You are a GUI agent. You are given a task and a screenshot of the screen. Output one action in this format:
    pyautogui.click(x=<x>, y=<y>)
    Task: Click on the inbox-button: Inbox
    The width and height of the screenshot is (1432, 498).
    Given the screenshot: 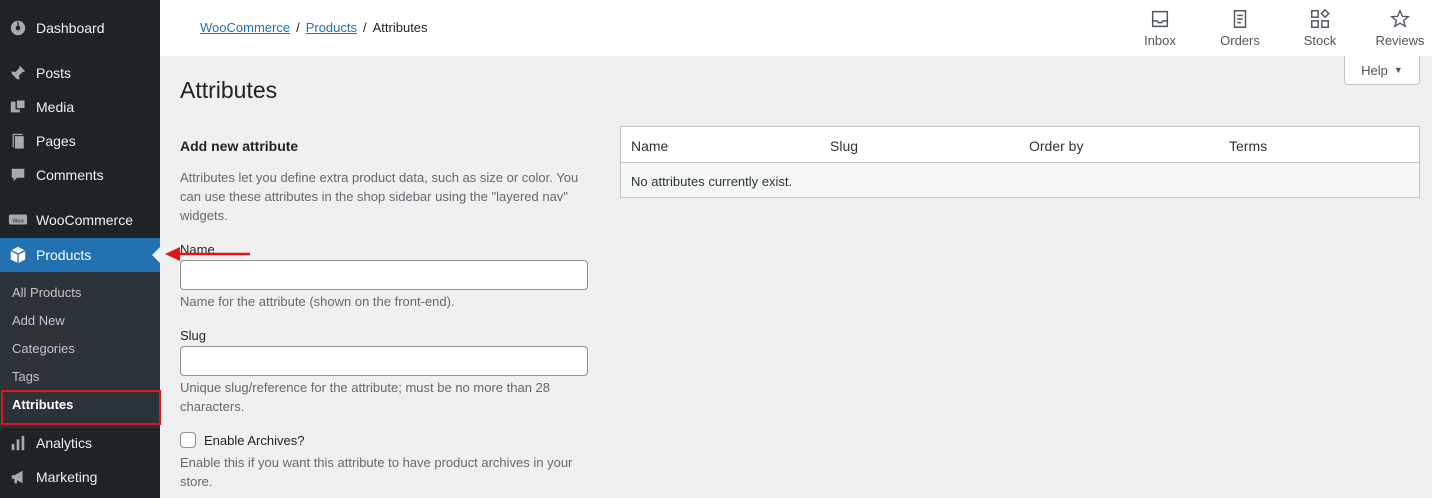 What is the action you would take?
    pyautogui.click(x=1160, y=28)
    